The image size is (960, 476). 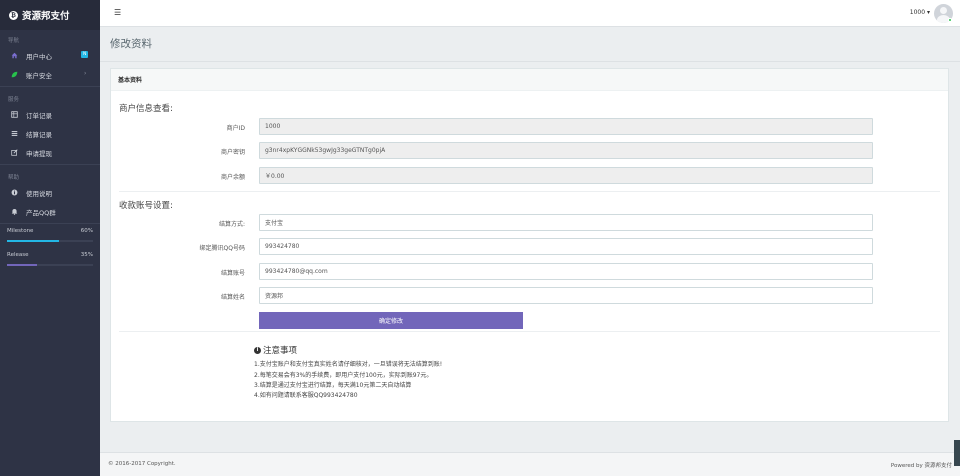 I want to click on leaf-icon, so click(x=14, y=74).